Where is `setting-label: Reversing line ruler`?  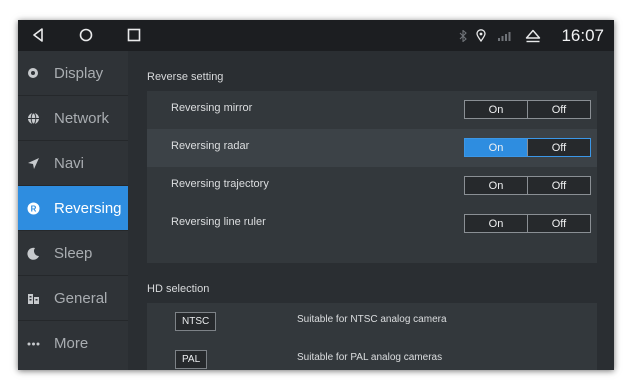 setting-label: Reversing line ruler is located at coordinates (218, 222).